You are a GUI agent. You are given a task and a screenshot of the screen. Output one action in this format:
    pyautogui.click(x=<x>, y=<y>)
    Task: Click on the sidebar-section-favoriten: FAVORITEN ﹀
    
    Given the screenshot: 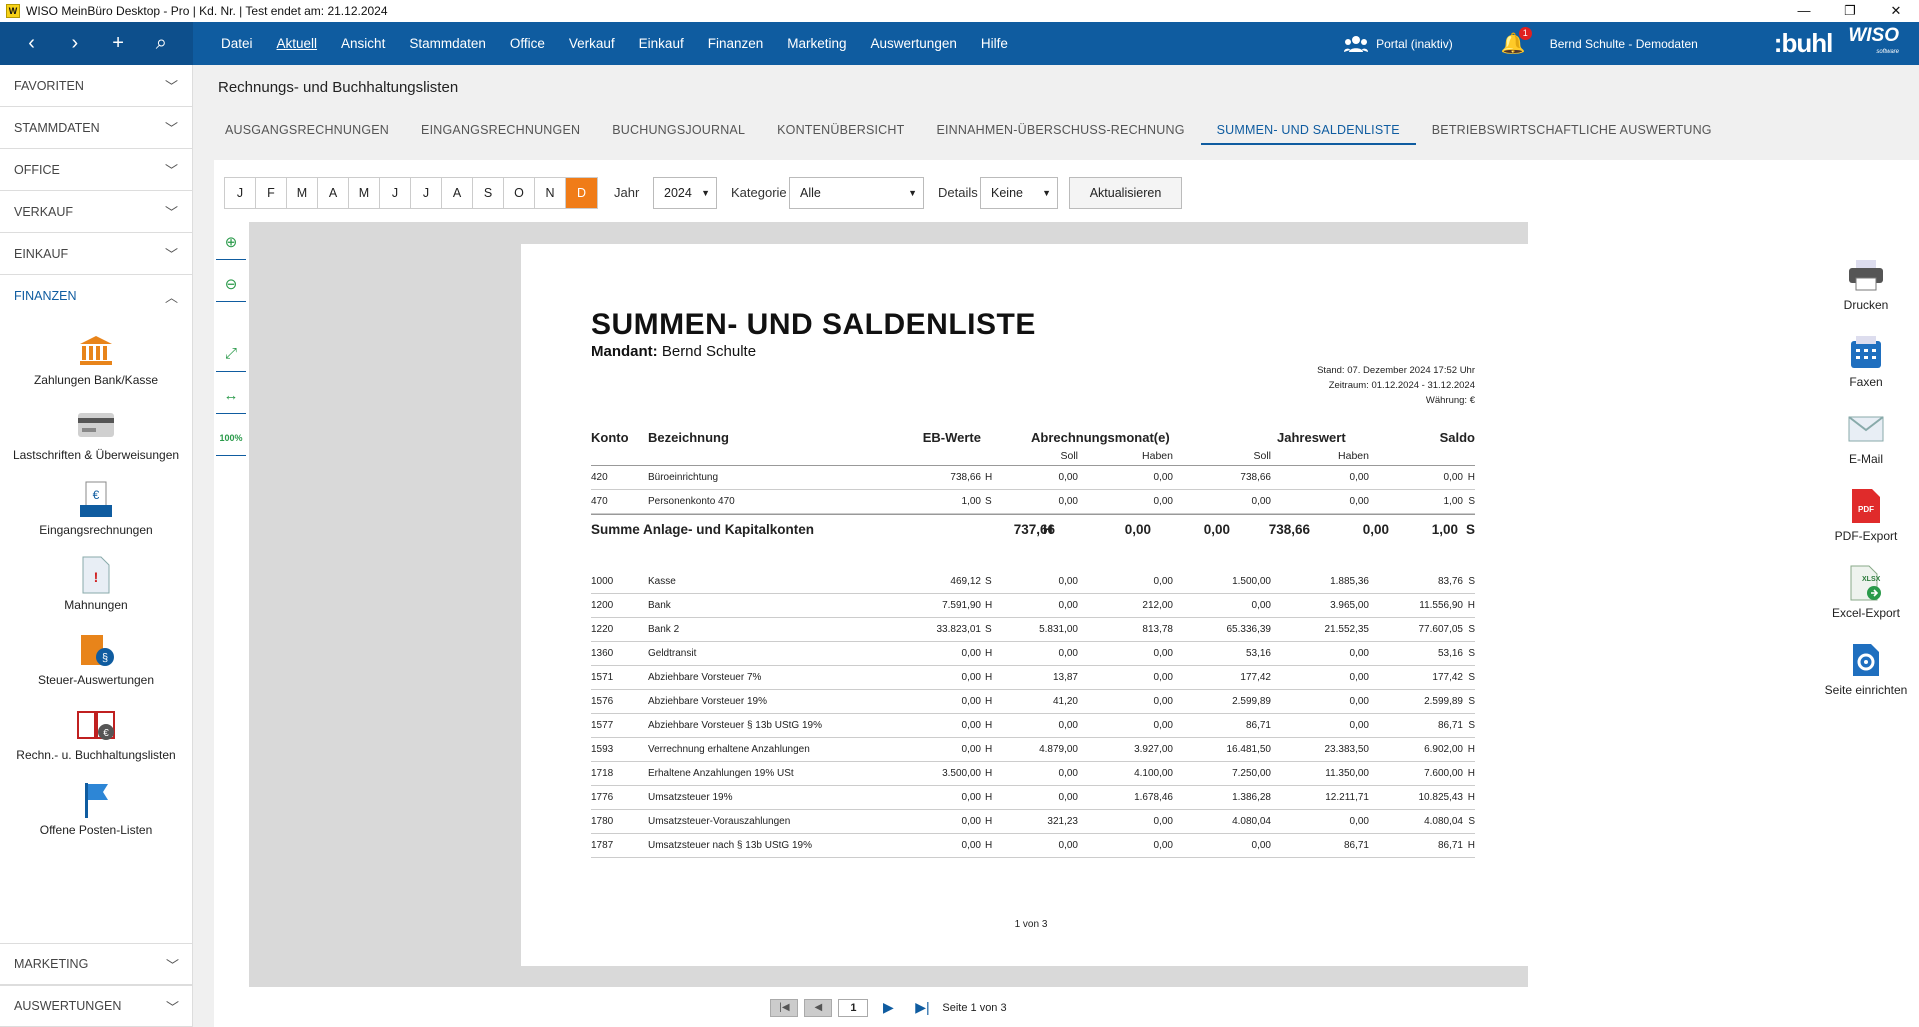 What is the action you would take?
    pyautogui.click(x=96, y=86)
    